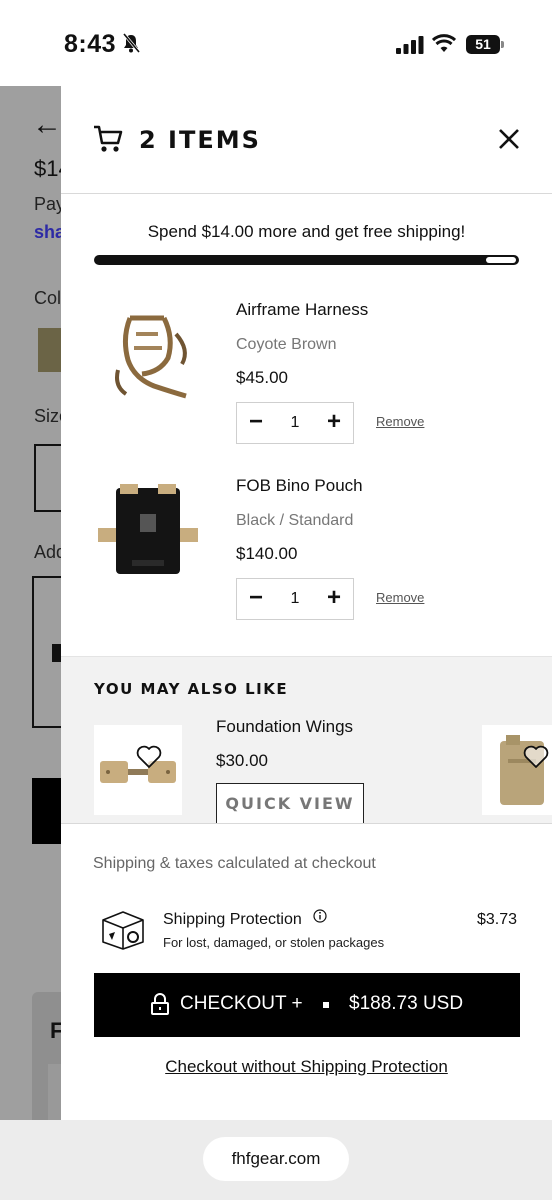  I want to click on cart-header: 2 ITEMS, so click(306, 140).